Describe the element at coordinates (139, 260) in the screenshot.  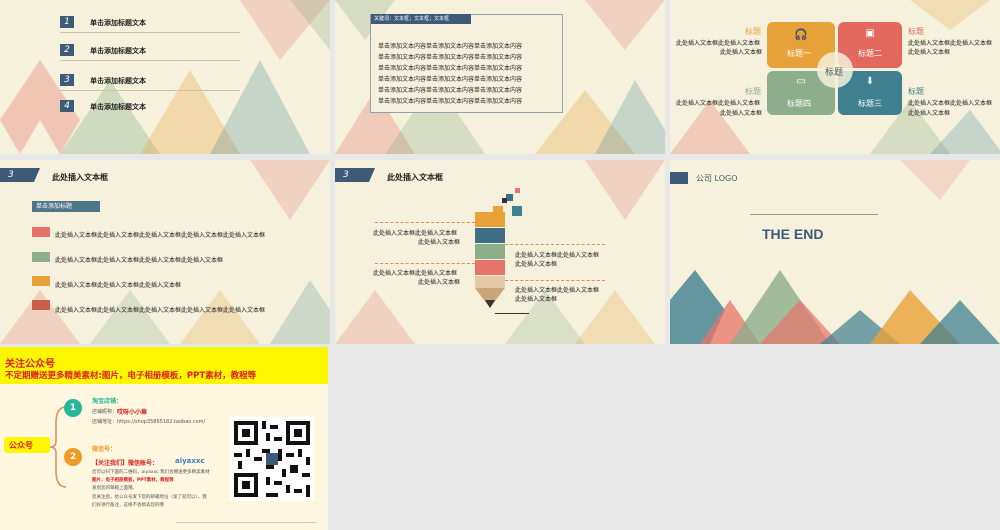
I see `row-text: 此处插入文本框此处插入文本框此处插入文本框此处插入文本框` at that location.